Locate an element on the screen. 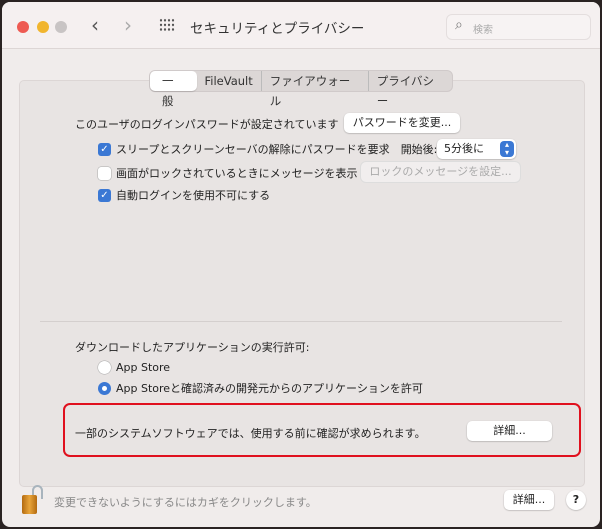 This screenshot has height=529, width=602. section-divider is located at coordinates (301, 321).